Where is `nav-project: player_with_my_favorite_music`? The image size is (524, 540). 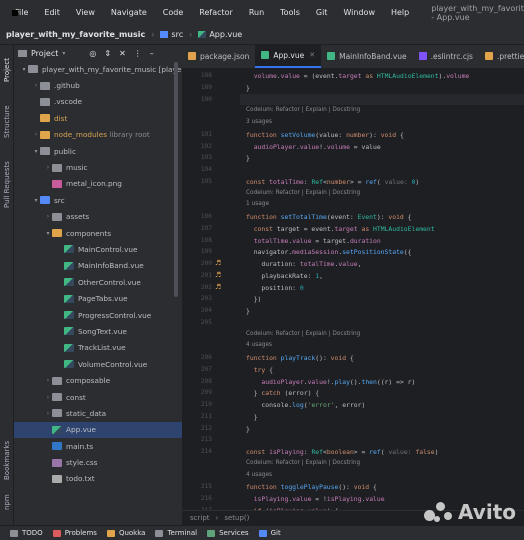 nav-project: player_with_my_favorite_music is located at coordinates (75, 34).